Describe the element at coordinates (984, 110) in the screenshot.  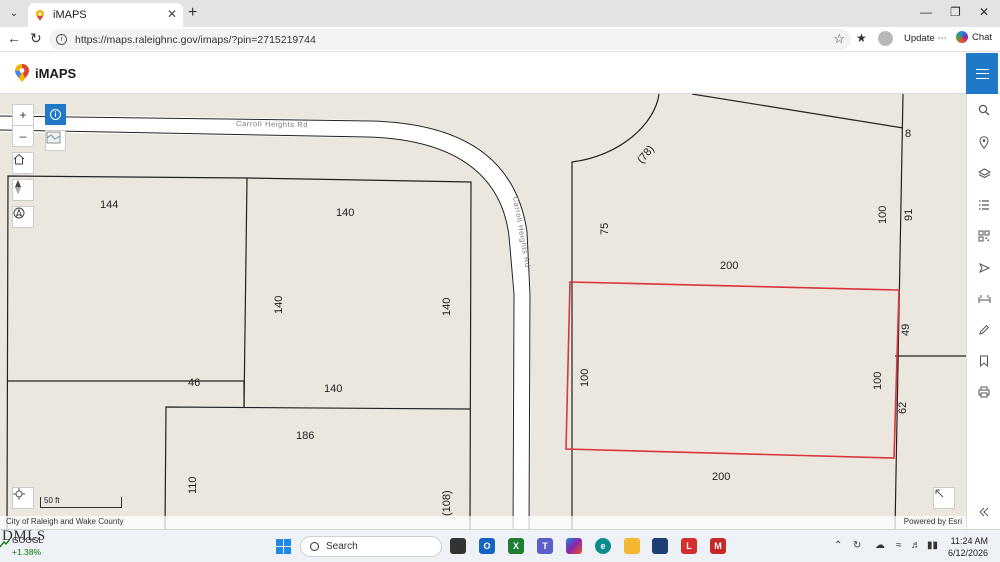
I see `search-tool-button` at that location.